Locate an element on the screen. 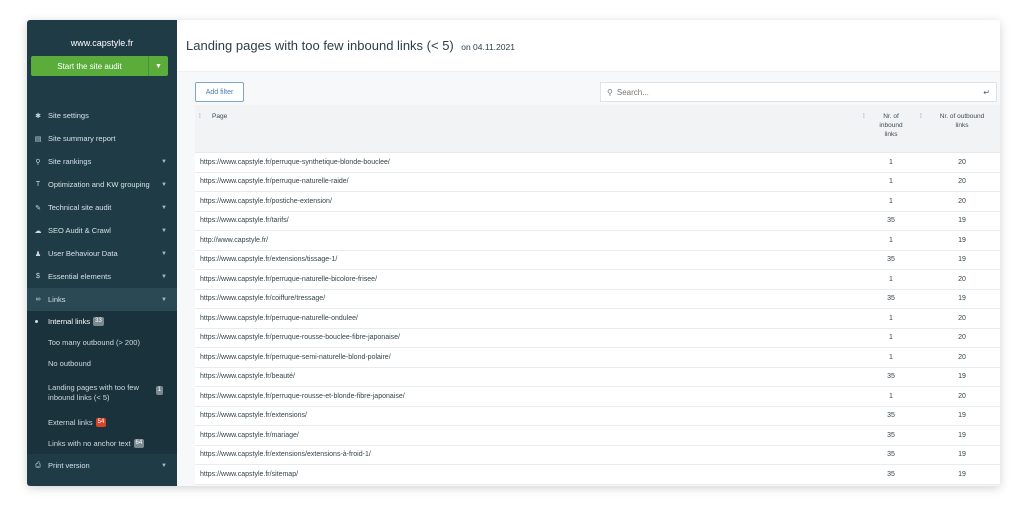 The image size is (1024, 506). submenu-item-label: Internal links is located at coordinates (69, 321).